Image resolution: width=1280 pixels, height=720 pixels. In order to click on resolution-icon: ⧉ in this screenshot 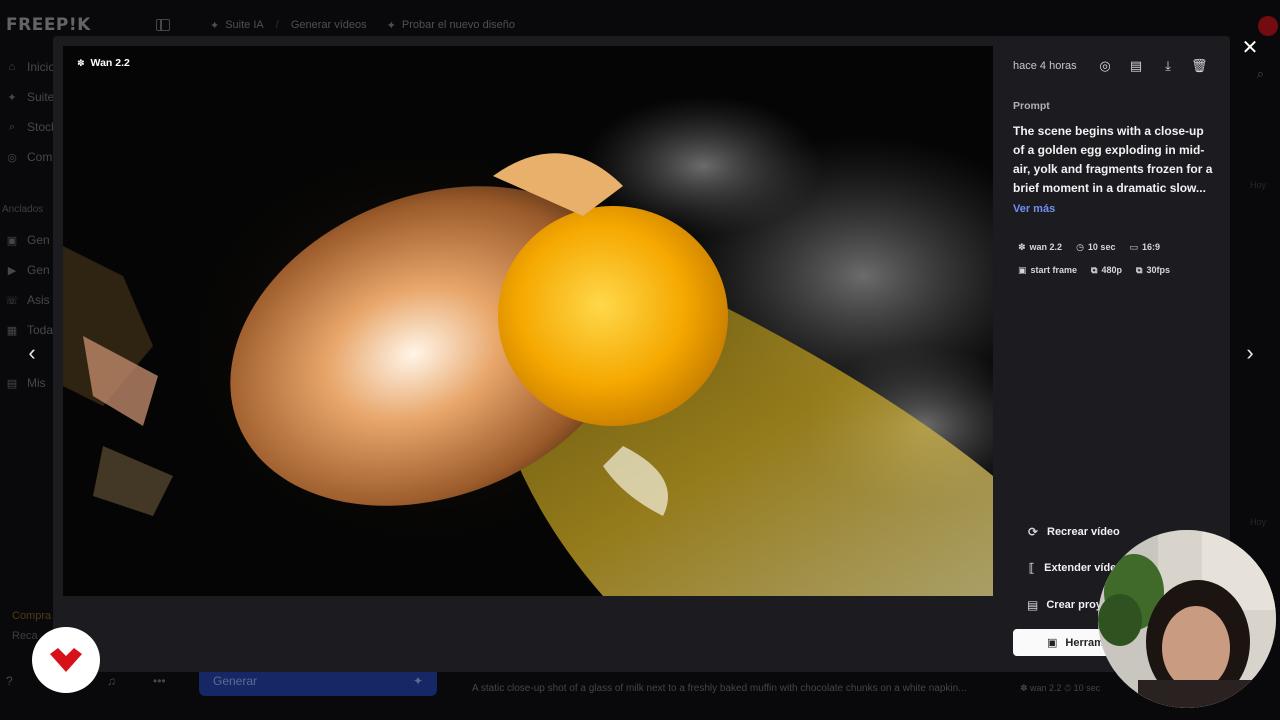, I will do `click(1094, 269)`.